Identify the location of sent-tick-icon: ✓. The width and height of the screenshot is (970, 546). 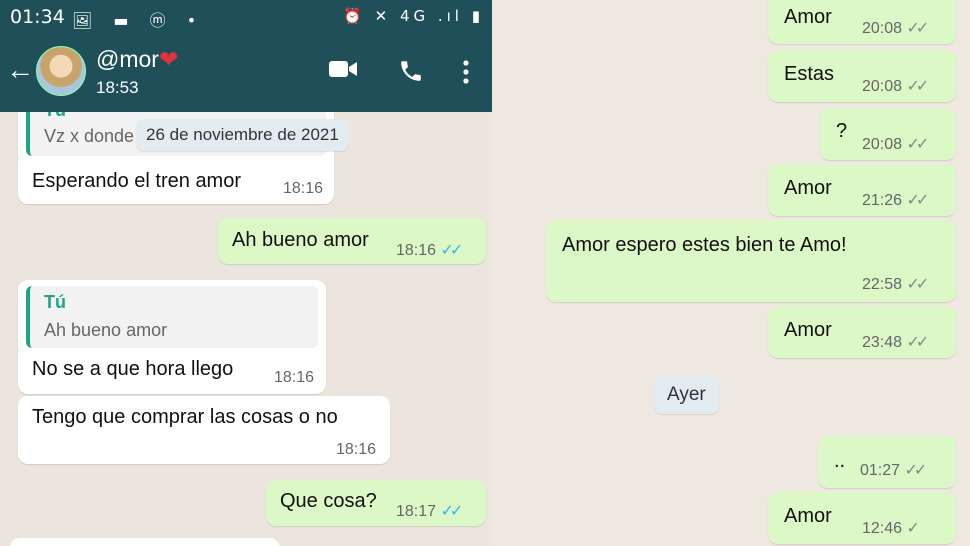
(913, 528).